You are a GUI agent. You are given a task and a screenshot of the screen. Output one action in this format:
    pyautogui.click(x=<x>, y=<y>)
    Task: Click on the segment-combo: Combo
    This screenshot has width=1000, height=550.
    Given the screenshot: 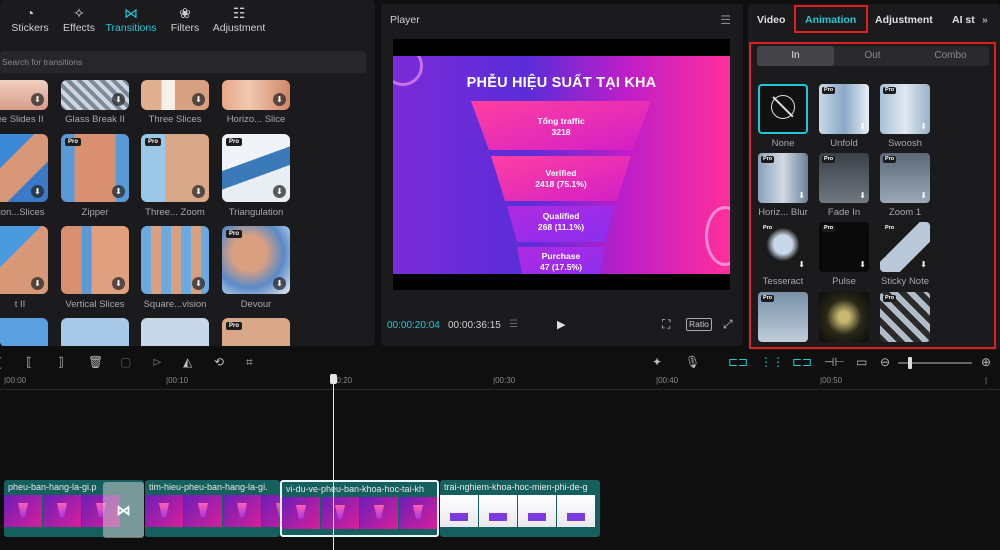 What is the action you would take?
    pyautogui.click(x=950, y=56)
    